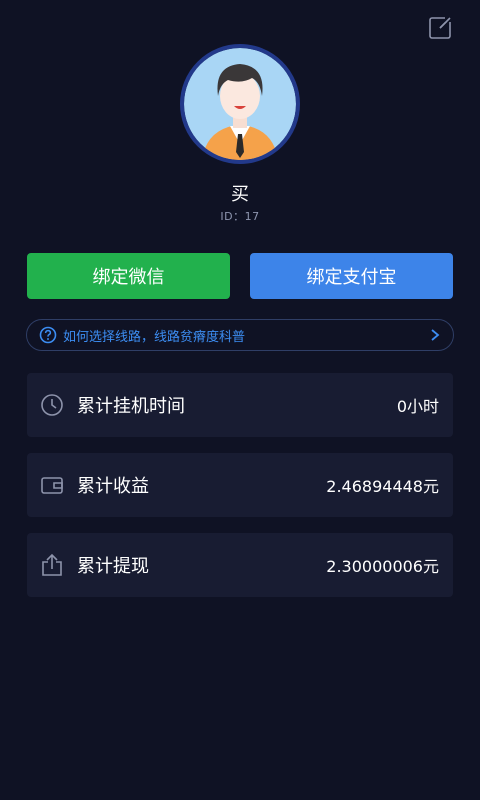  What do you see at coordinates (240, 216) in the screenshot?
I see `user-id: ID：17` at bounding box center [240, 216].